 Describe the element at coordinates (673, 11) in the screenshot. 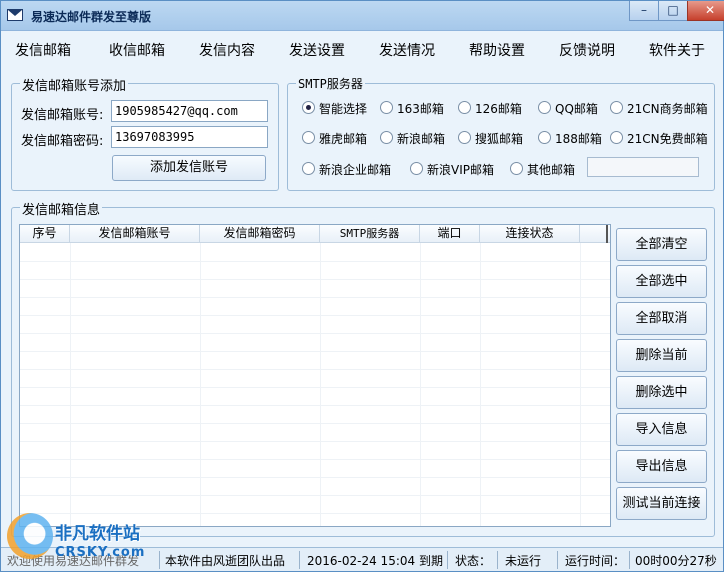

I see `maximize-button: □` at that location.